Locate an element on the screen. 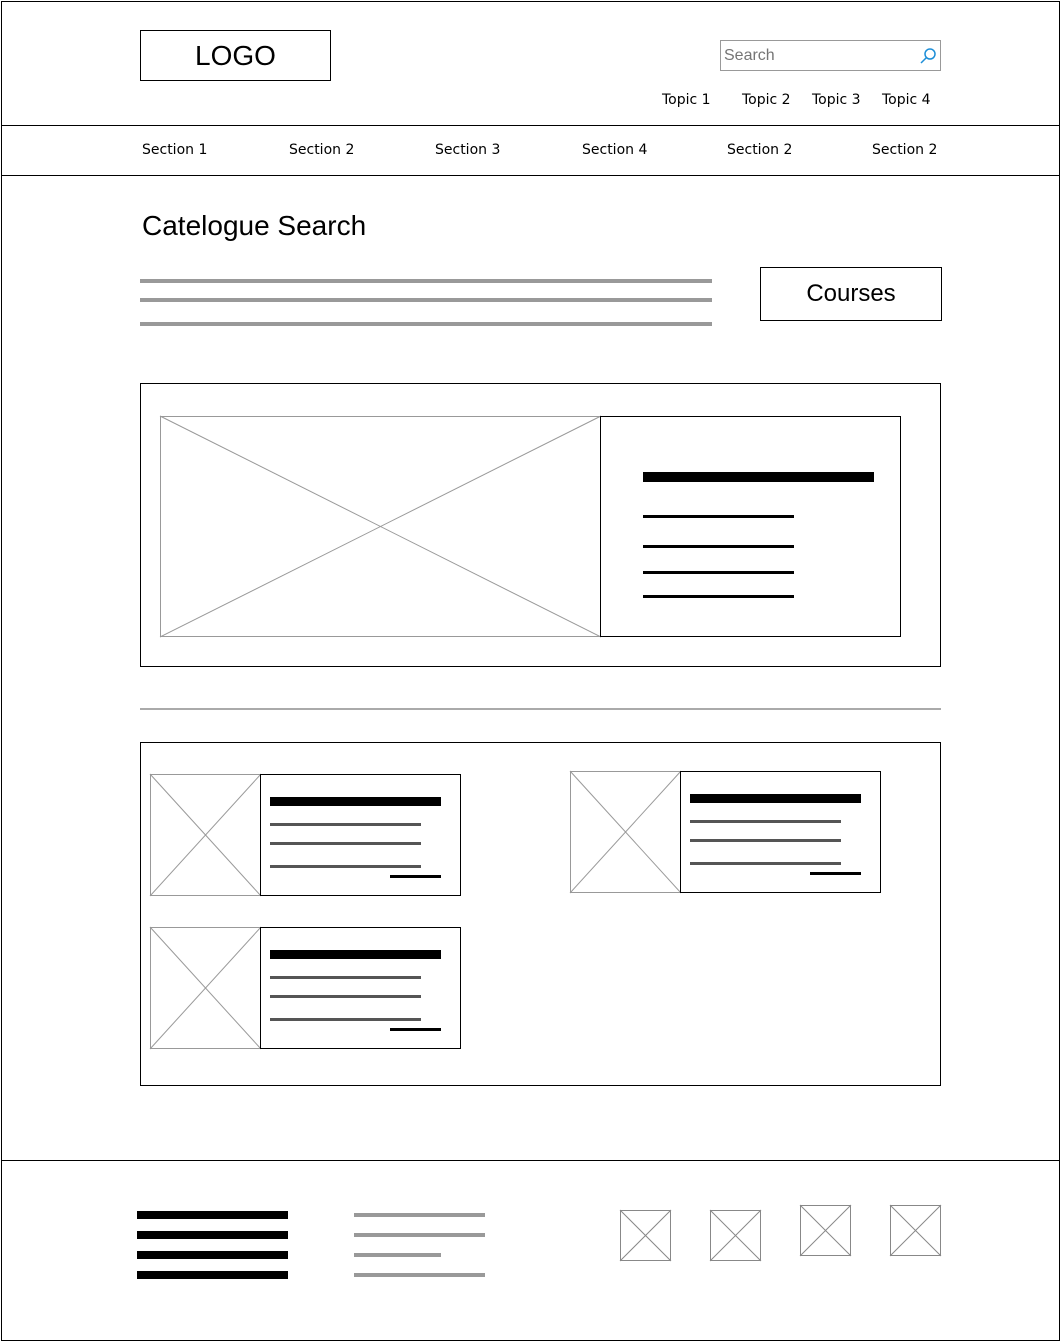 The width and height of the screenshot is (1061, 1342). topic-link-3: Topic 3 is located at coordinates (836, 100).